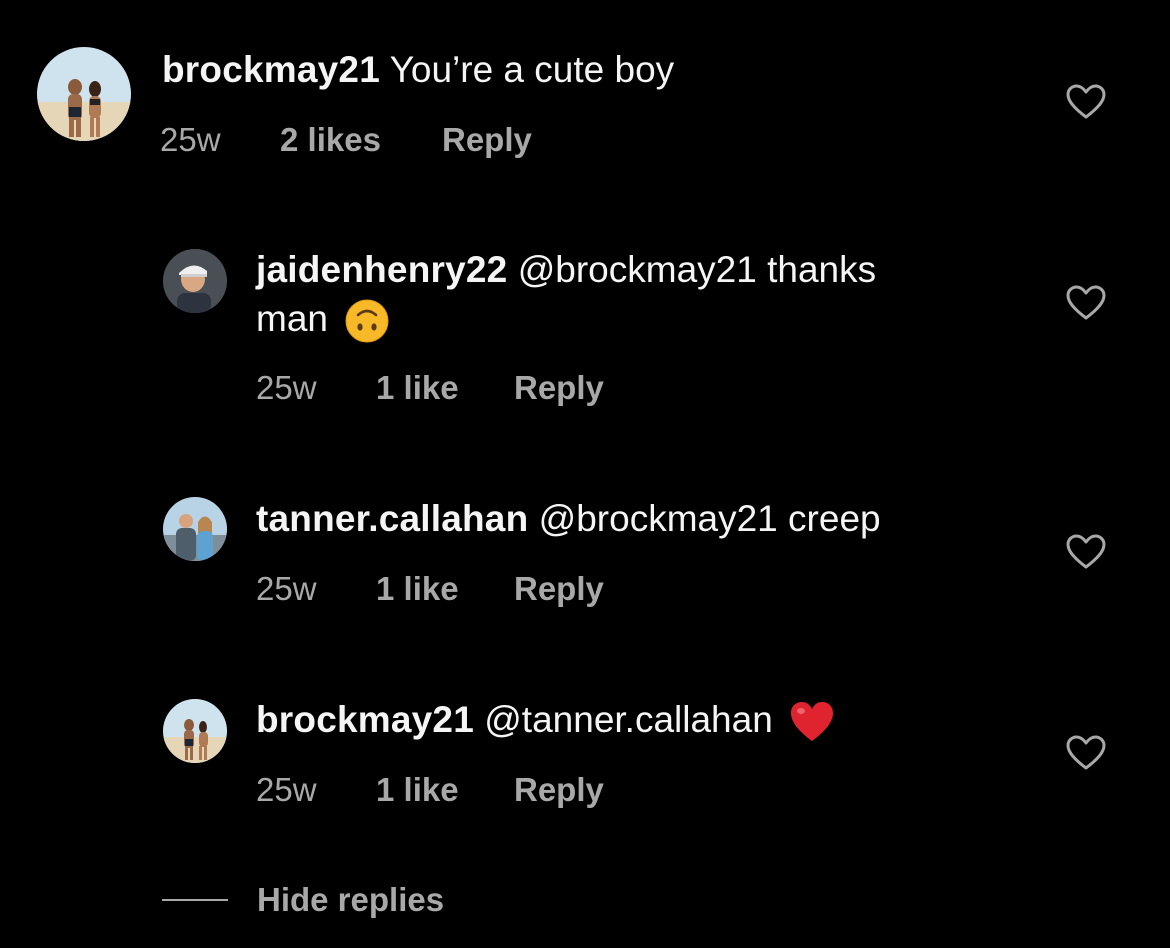  I want to click on divider-line, so click(195, 900).